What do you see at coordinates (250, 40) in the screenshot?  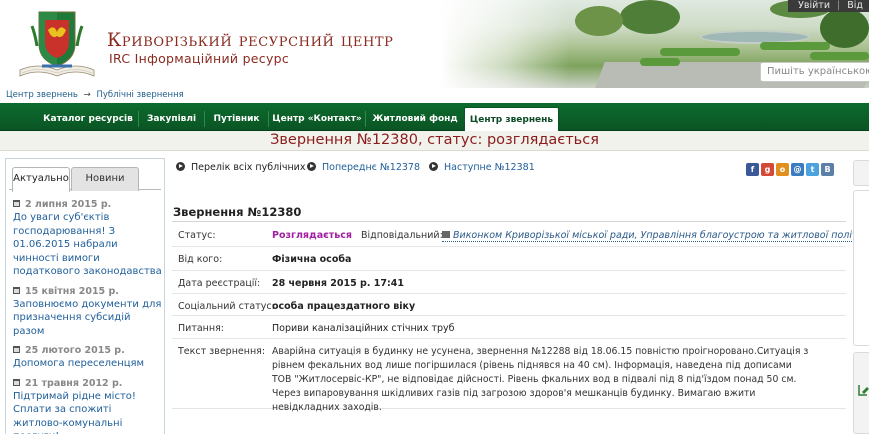 I see `site-title: Криворізький ресурсний центр` at bounding box center [250, 40].